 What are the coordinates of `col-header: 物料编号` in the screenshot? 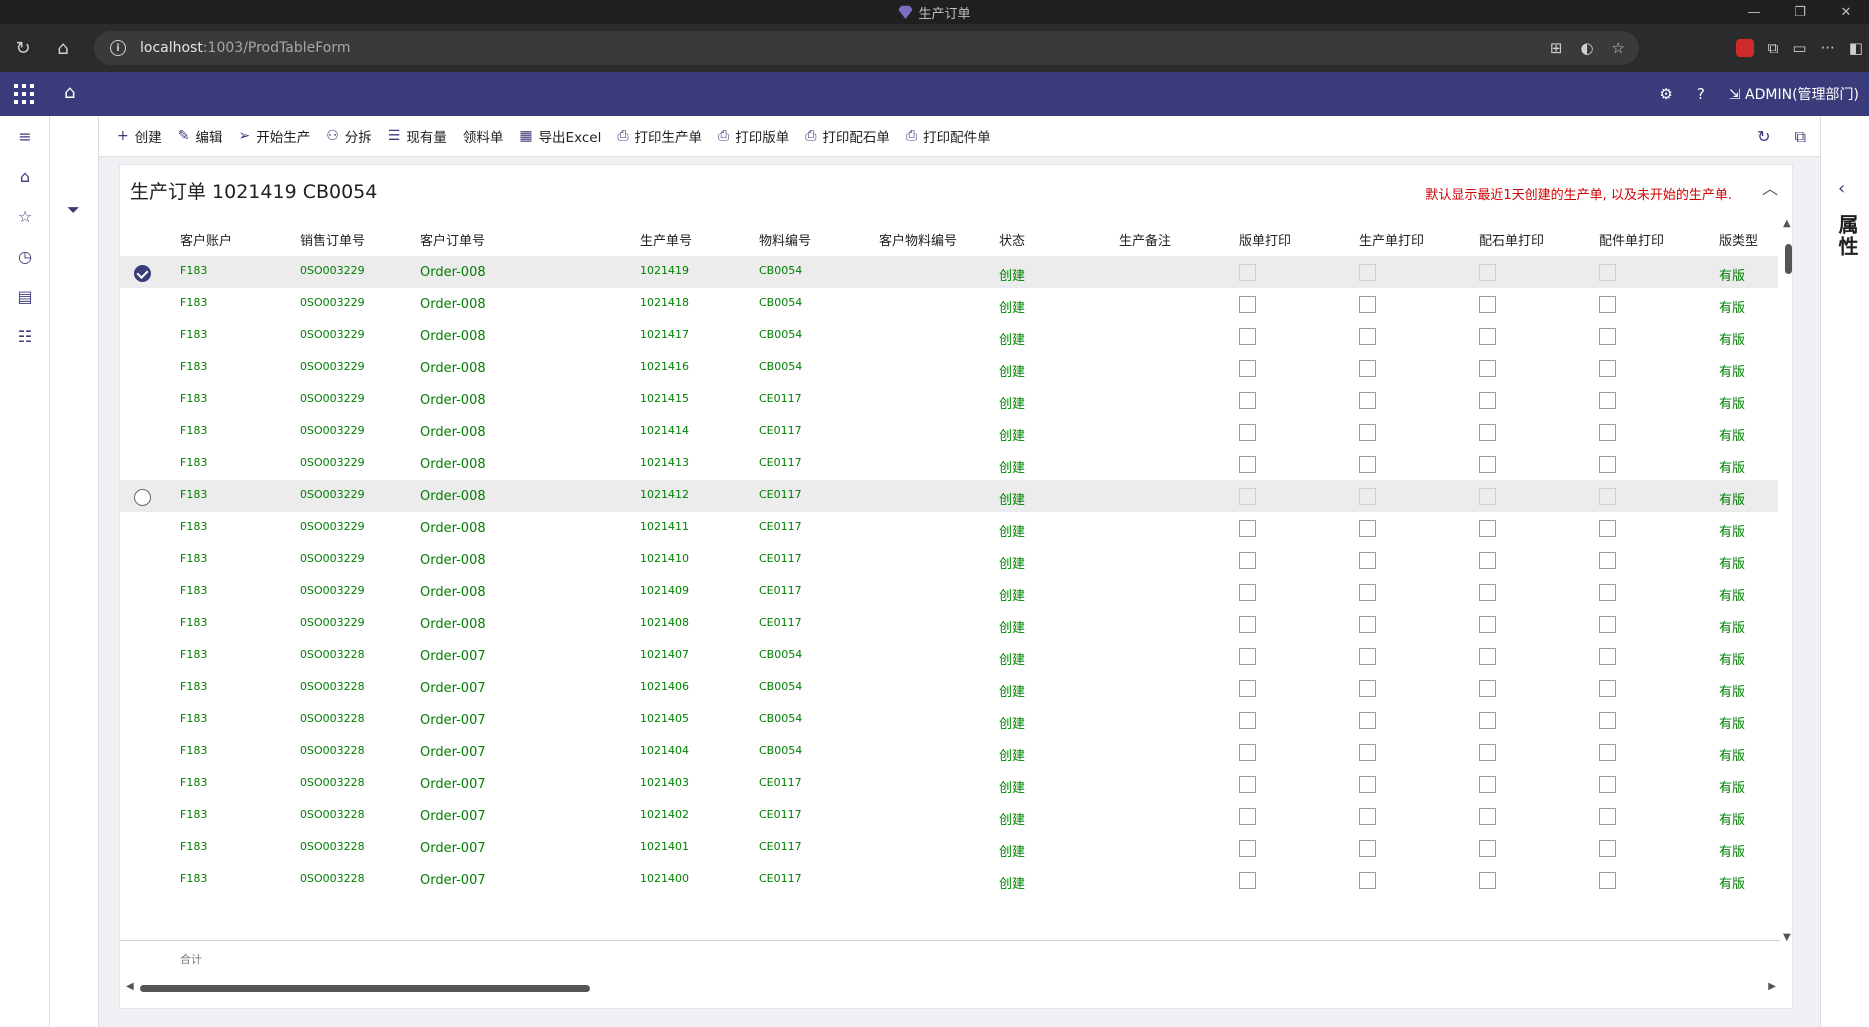 It's located at (785, 239).